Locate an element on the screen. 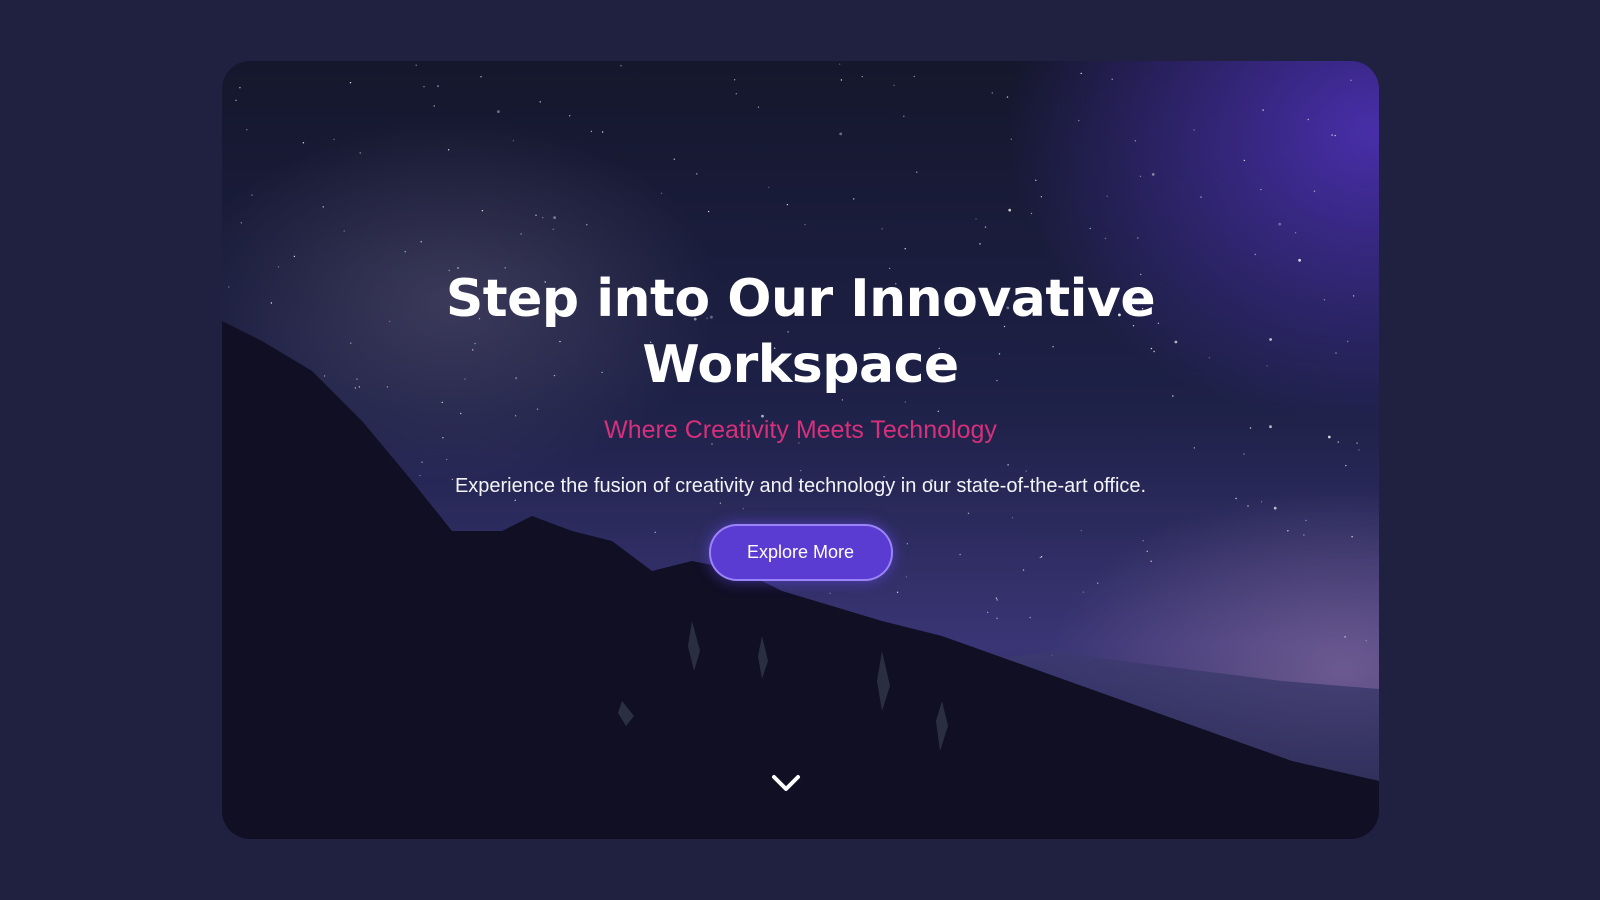 The width and height of the screenshot is (1600, 900). chevron-down-icon is located at coordinates (786, 783).